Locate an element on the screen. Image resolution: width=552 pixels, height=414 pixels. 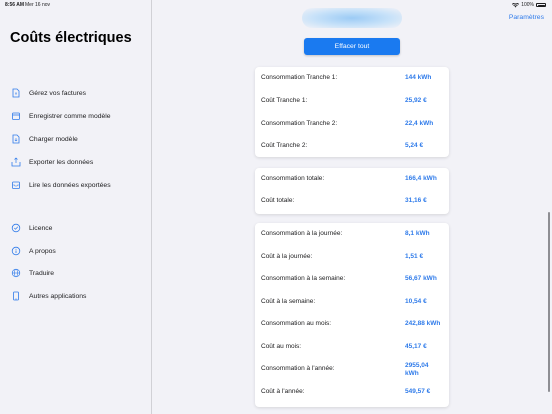
menu-item-label: Traduire is located at coordinates (42, 273).